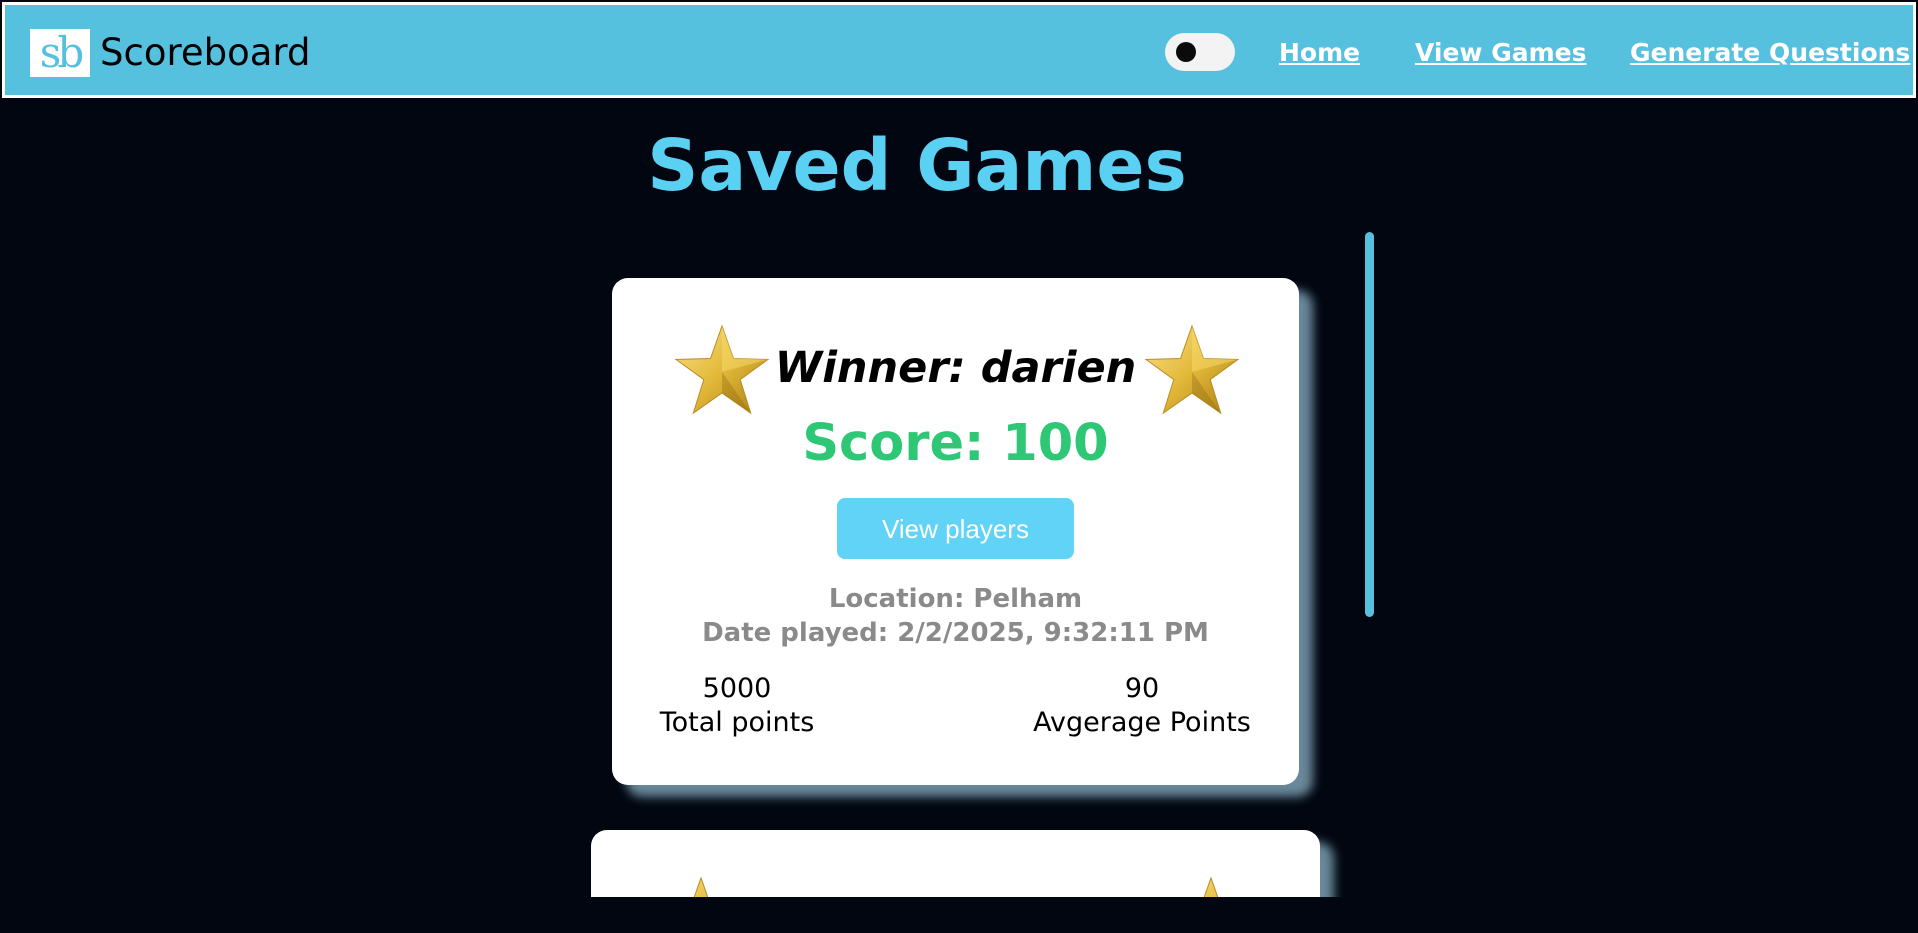 The image size is (1918, 933). I want to click on toggle-knob, so click(1186, 52).